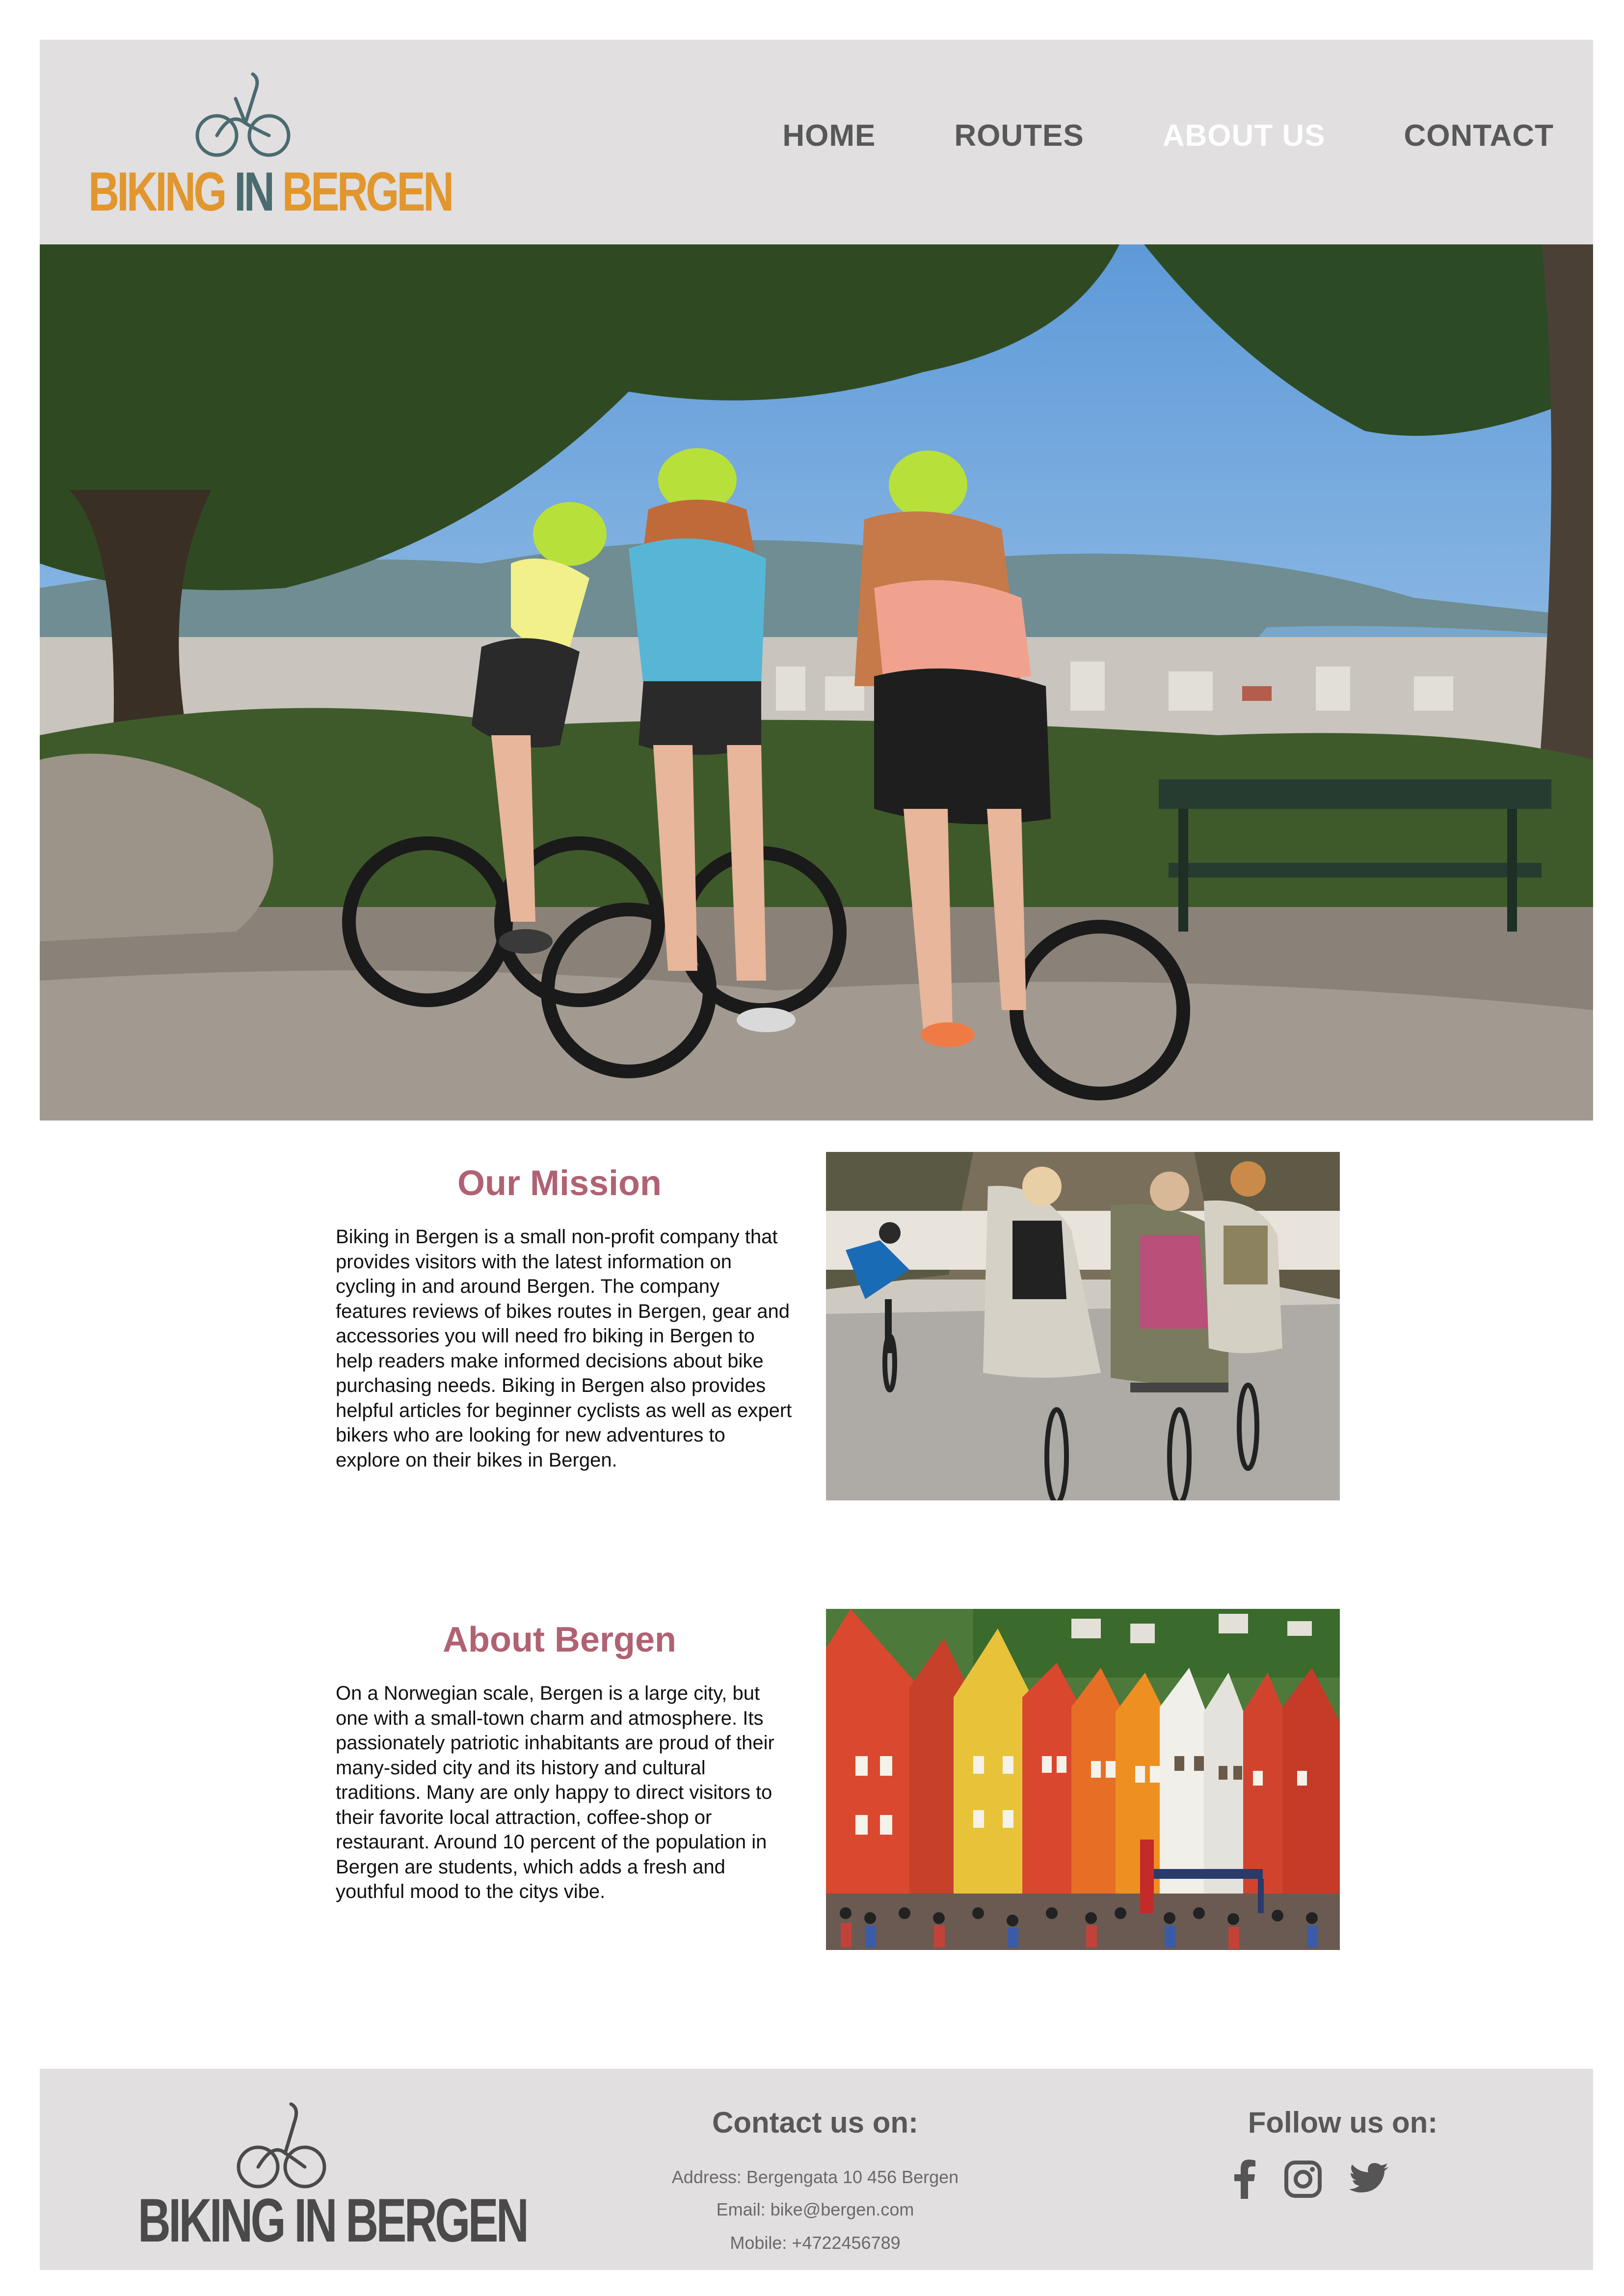  What do you see at coordinates (1343, 2122) in the screenshot?
I see `follow-title: Follow us on:` at bounding box center [1343, 2122].